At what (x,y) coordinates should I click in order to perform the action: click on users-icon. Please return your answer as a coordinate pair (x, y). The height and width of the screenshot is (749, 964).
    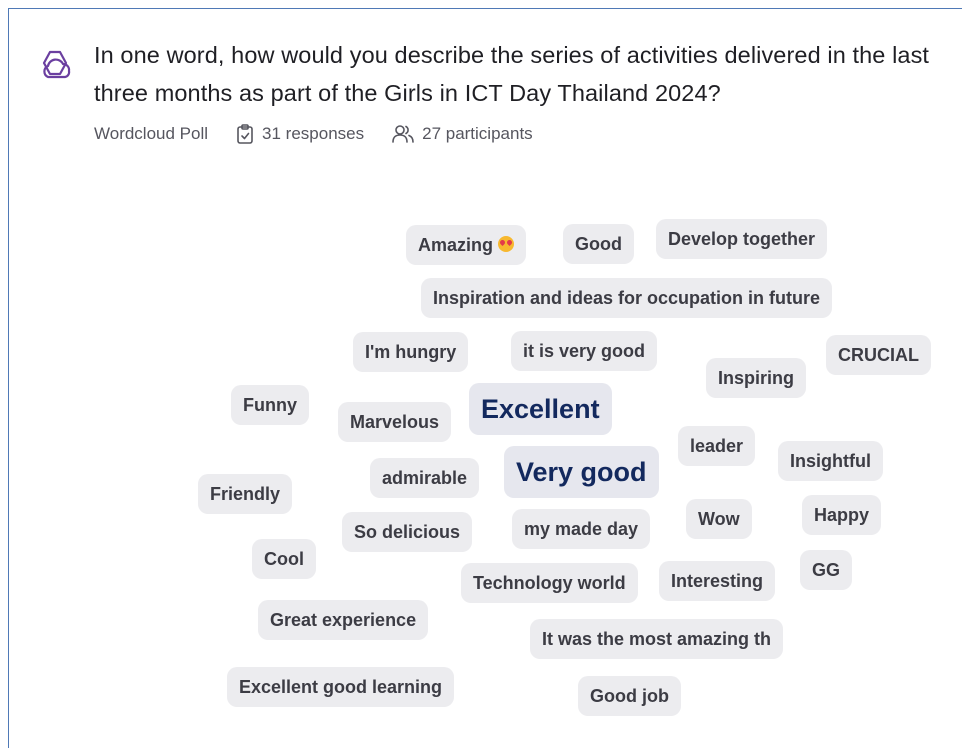
    Looking at the image, I should click on (403, 134).